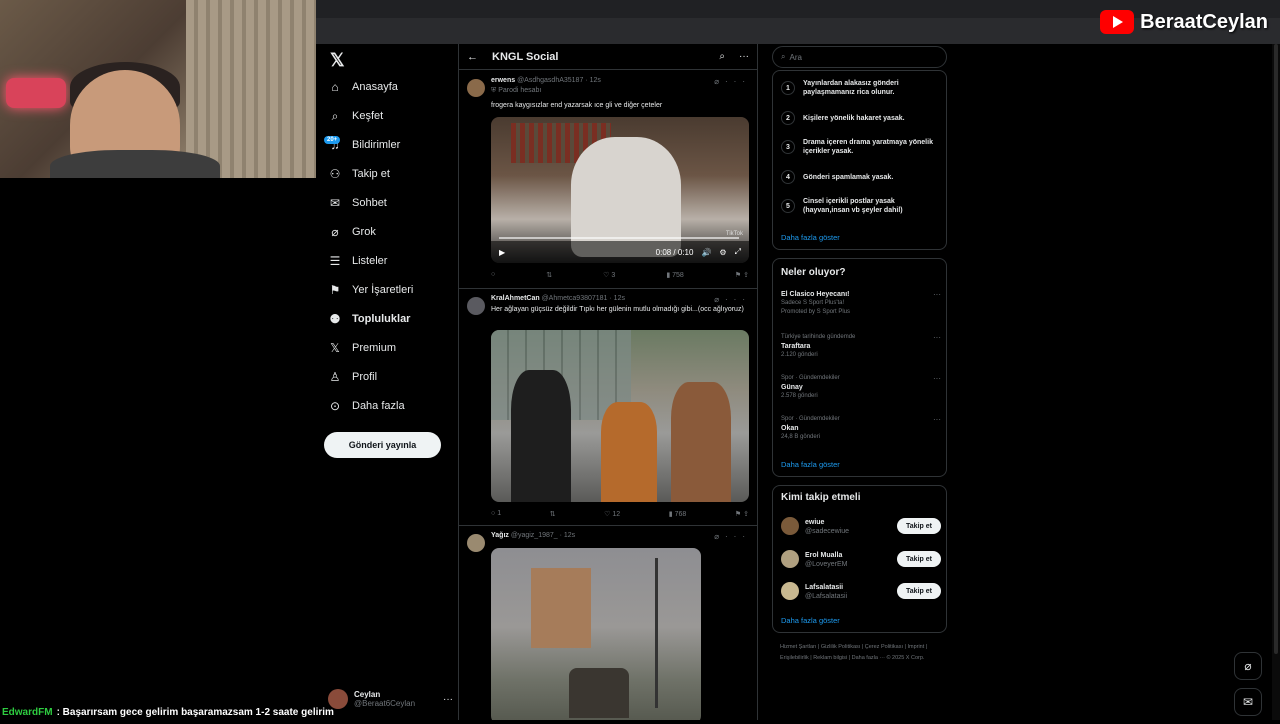  Describe the element at coordinates (1248, 702) in the screenshot. I see `messages-button: ✉` at that location.